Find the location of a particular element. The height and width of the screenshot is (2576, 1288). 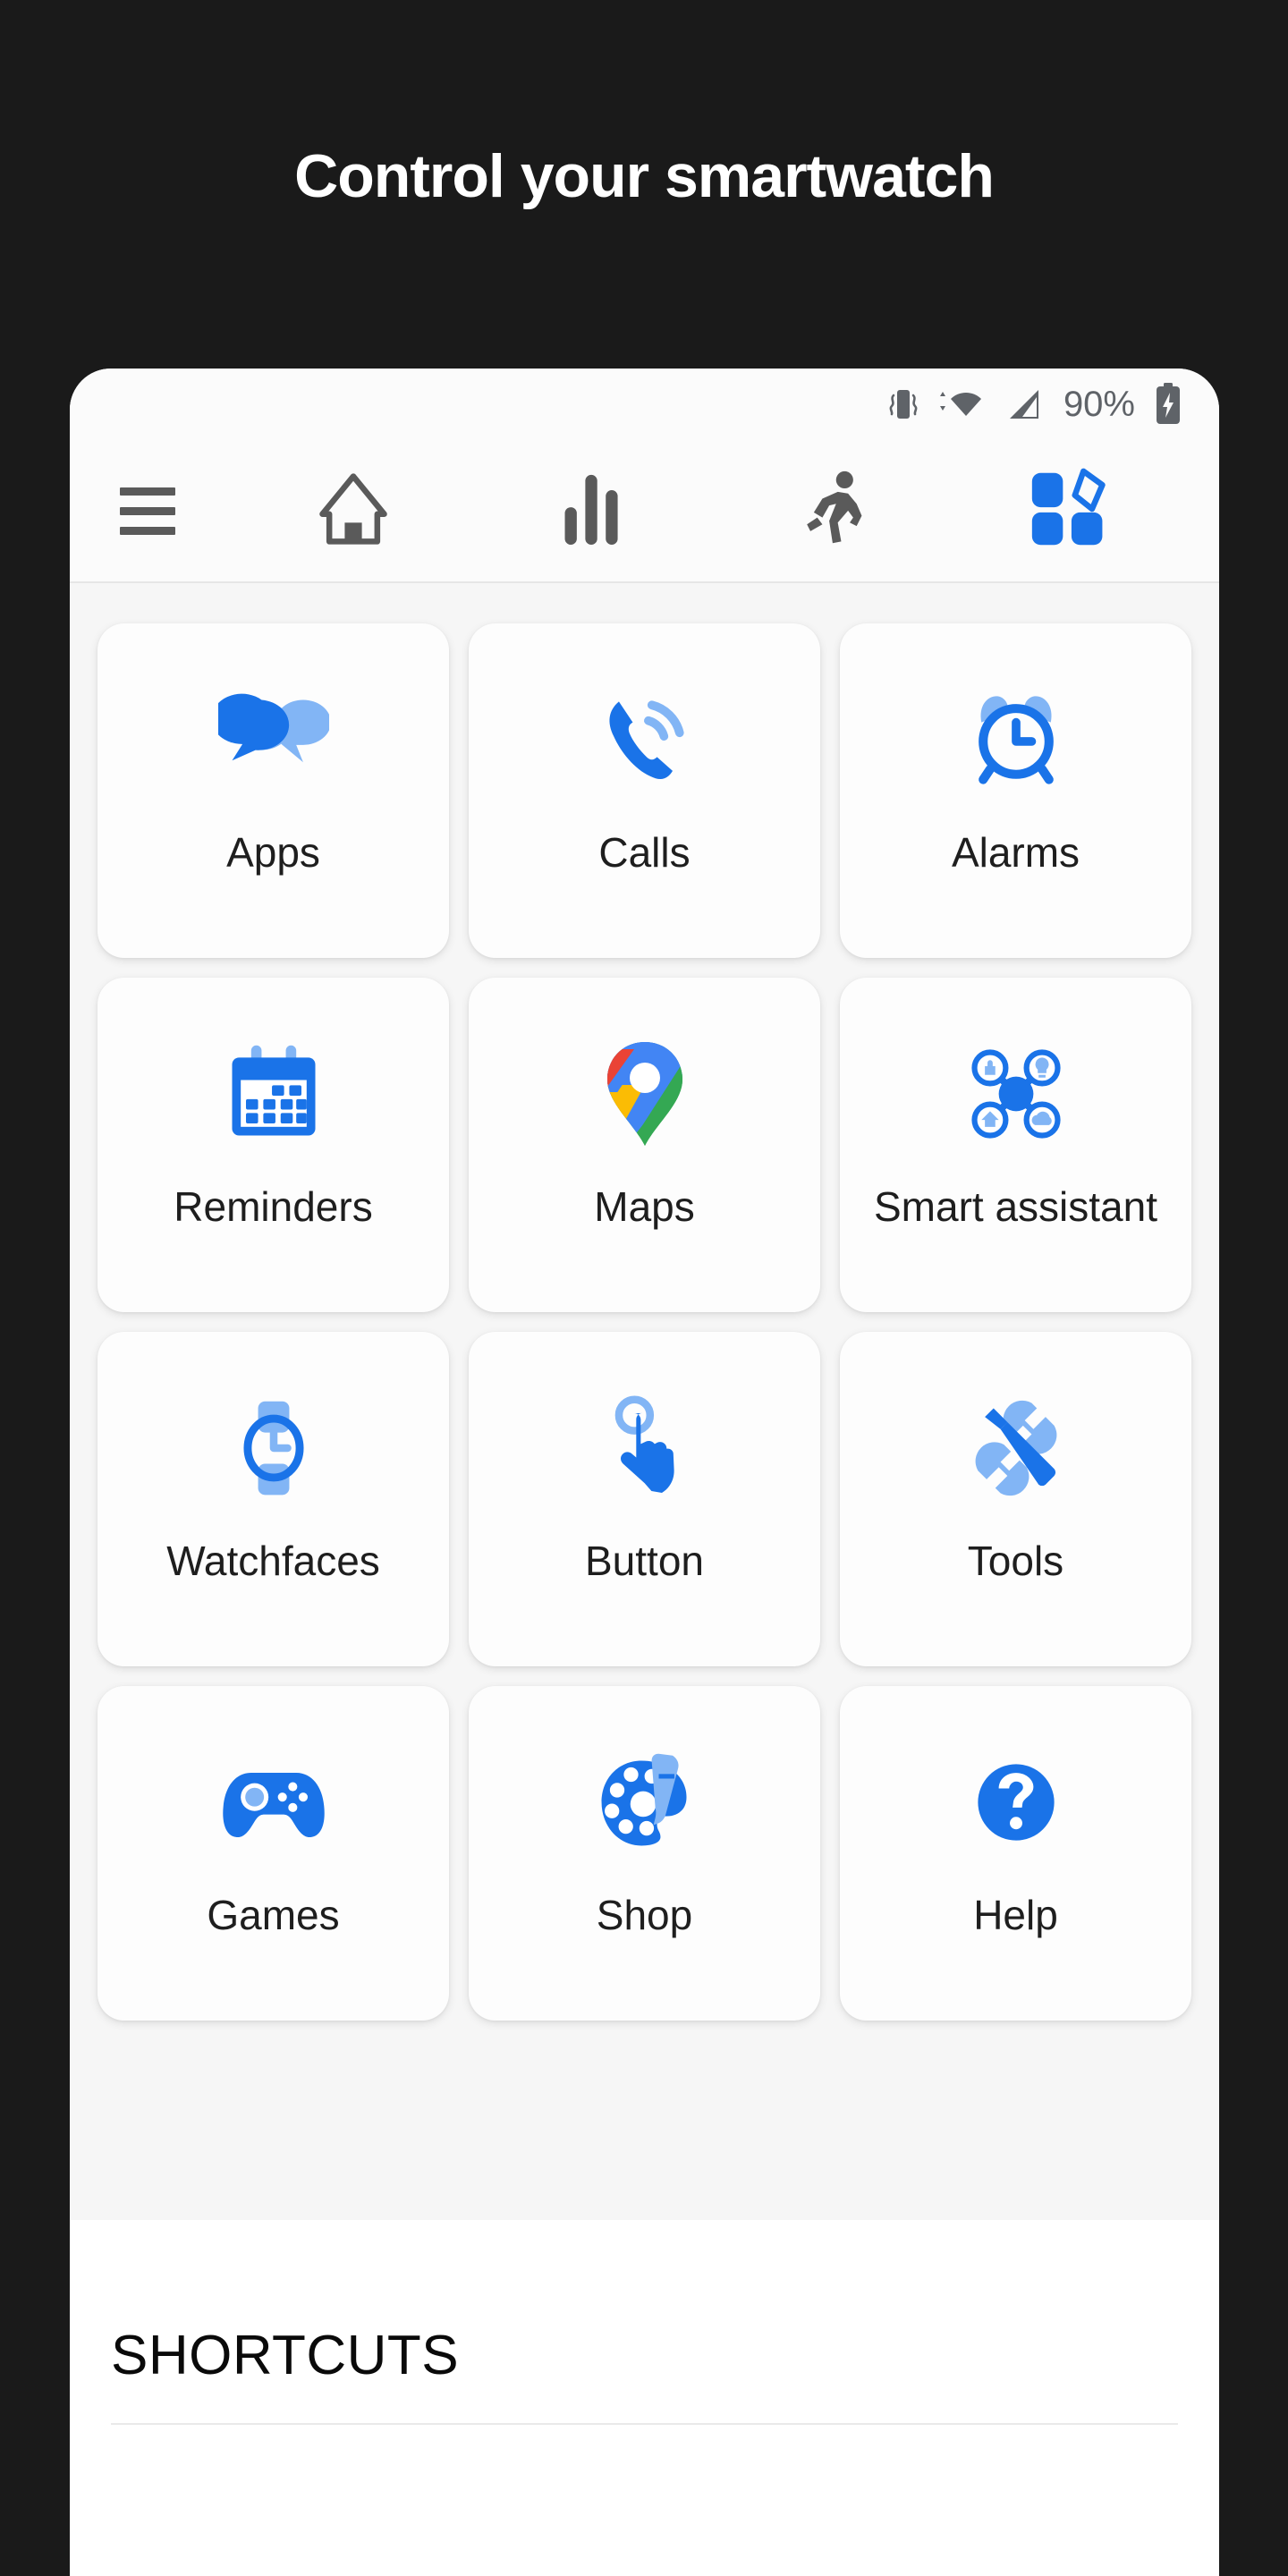

tile-button: Button is located at coordinates (644, 1499).